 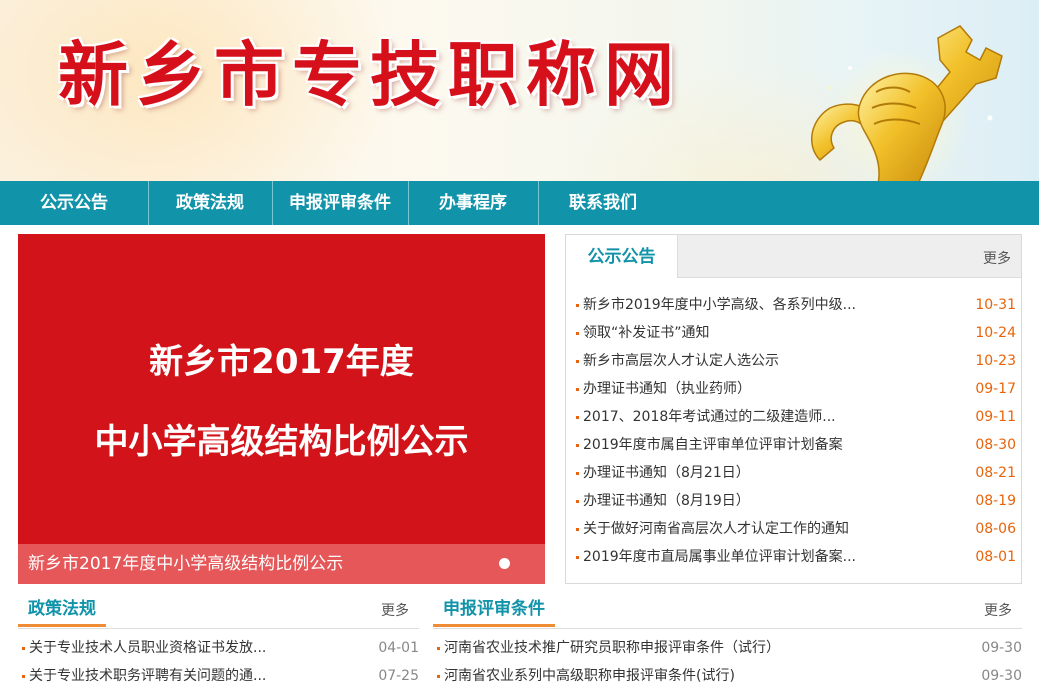 What do you see at coordinates (995, 417) in the screenshot?
I see `list-item-date: 09-11` at bounding box center [995, 417].